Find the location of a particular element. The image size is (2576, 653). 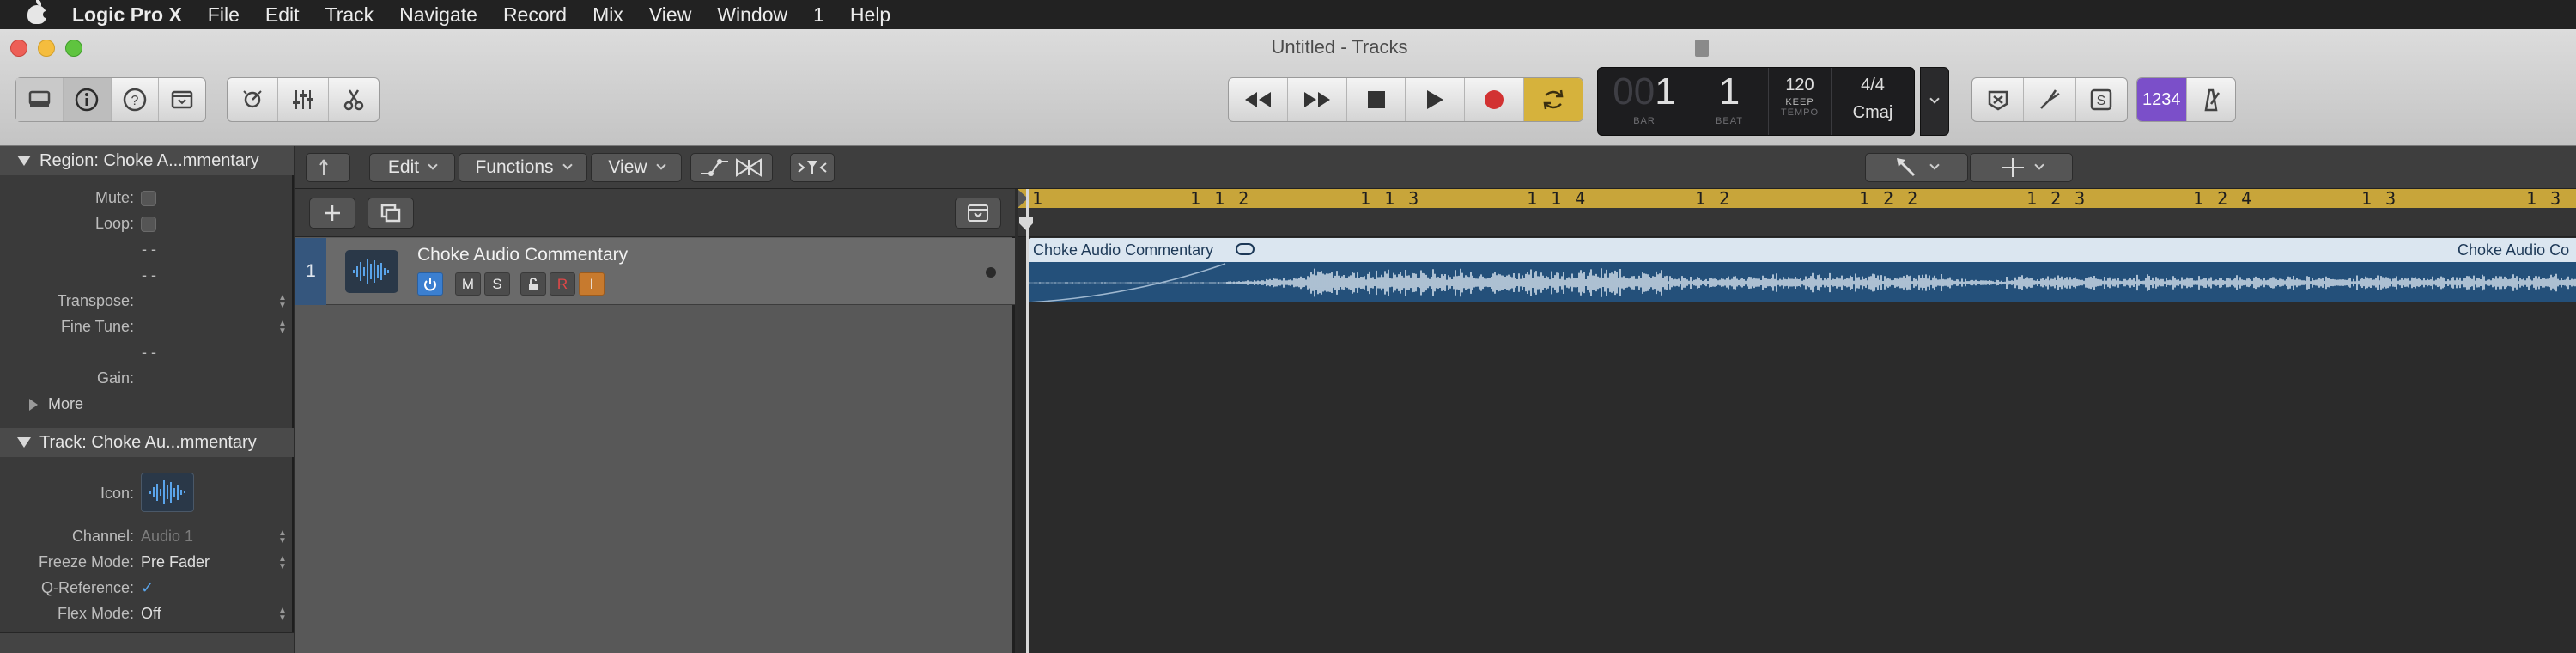

metronome-button is located at coordinates (2210, 99).